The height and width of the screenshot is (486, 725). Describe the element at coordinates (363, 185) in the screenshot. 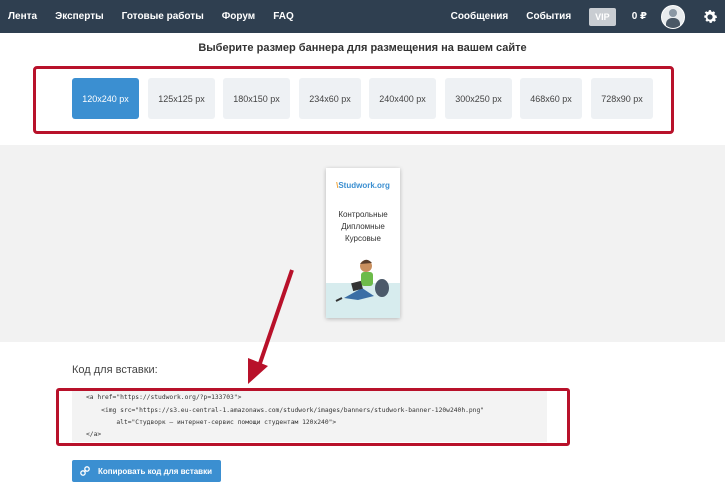

I see `banner-logo: \Studwork.org` at that location.